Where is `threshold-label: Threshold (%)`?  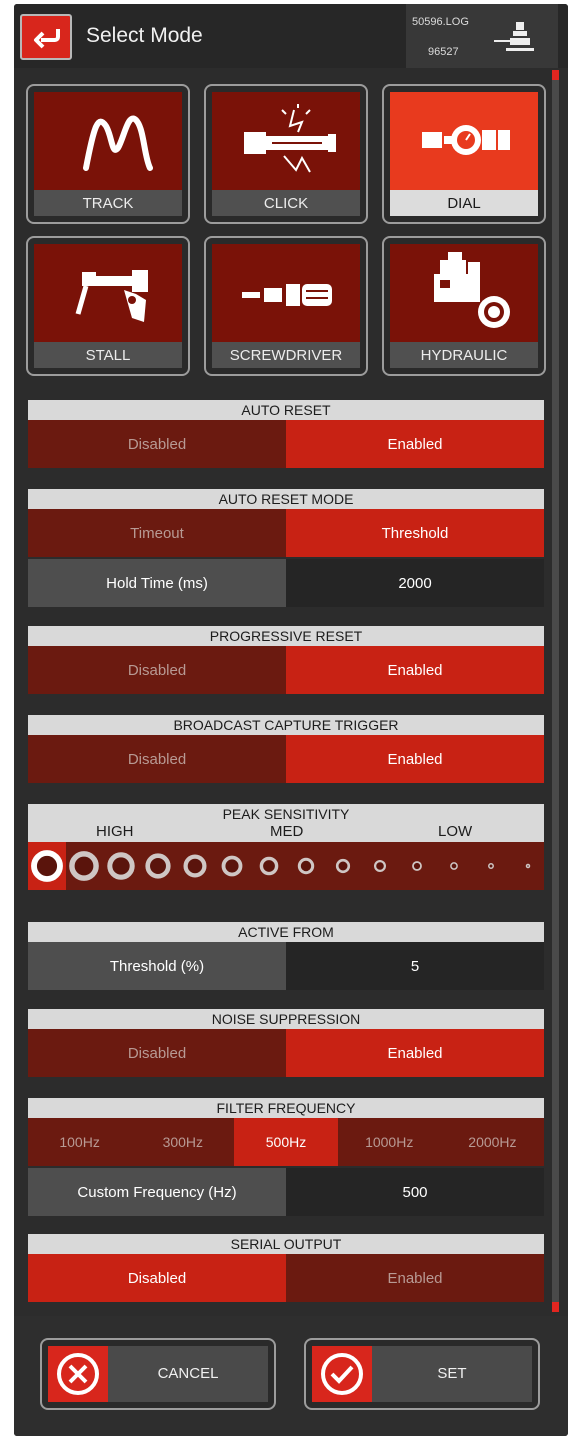
threshold-label: Threshold (%) is located at coordinates (157, 966).